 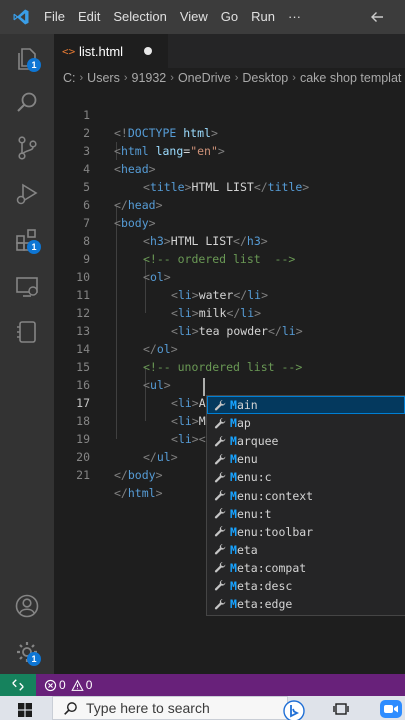 What do you see at coordinates (27, 194) in the screenshot?
I see `run-debug-icon` at bounding box center [27, 194].